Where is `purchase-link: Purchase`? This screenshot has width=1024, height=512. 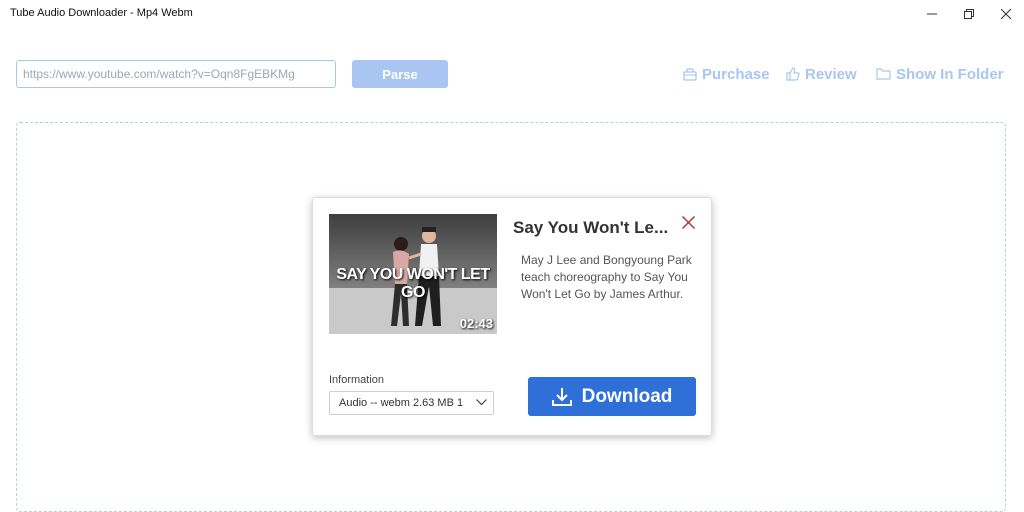 purchase-link: Purchase is located at coordinates (726, 74).